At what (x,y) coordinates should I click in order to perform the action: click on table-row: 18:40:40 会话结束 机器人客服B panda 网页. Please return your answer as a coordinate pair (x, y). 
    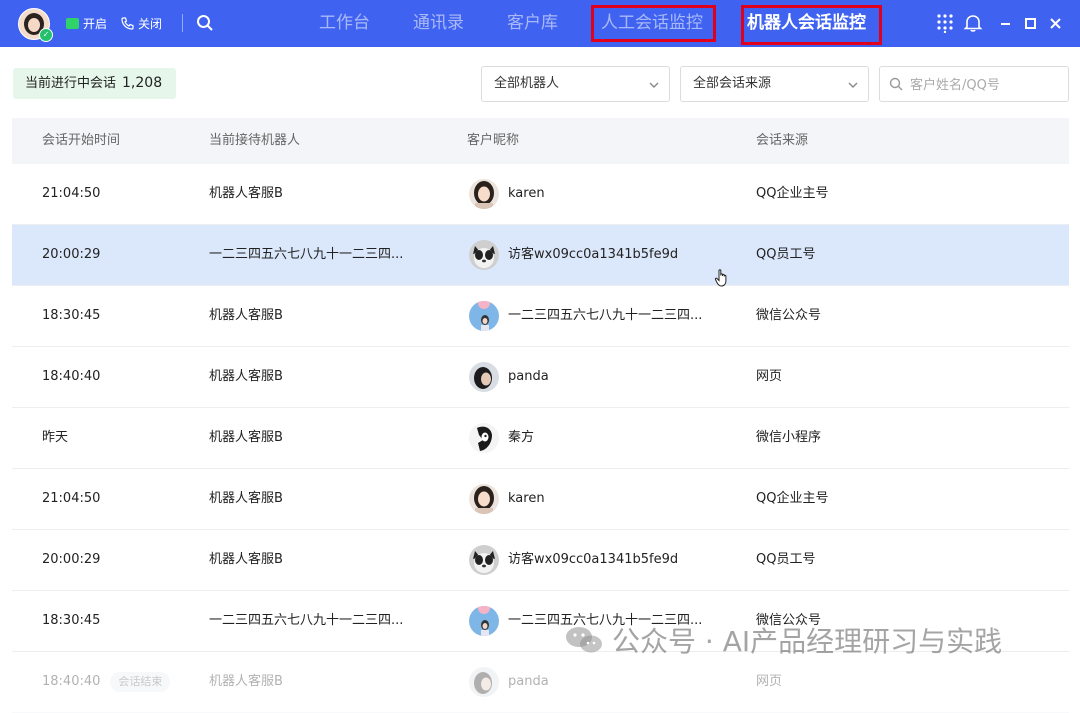
    Looking at the image, I should click on (540, 682).